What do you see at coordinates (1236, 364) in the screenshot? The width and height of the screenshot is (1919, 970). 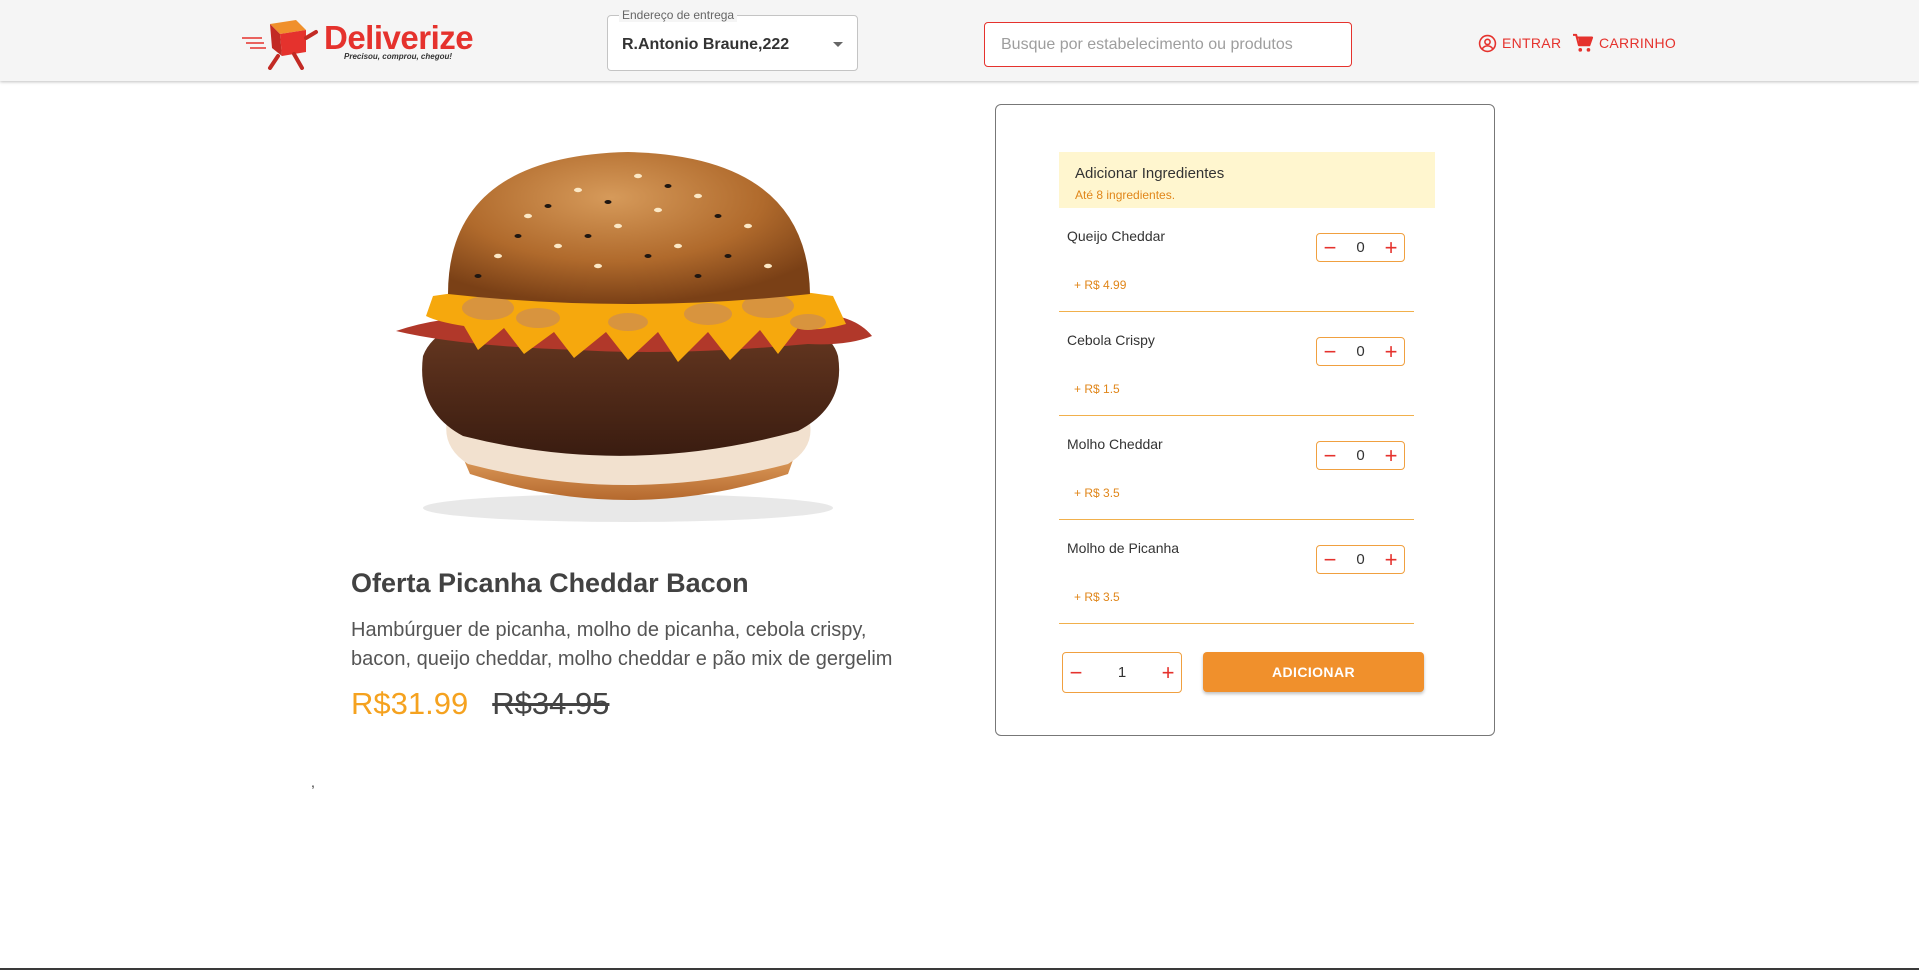 I see `ingredient-item: Cebola Crispy + R$ 1.5 − 0 +` at bounding box center [1236, 364].